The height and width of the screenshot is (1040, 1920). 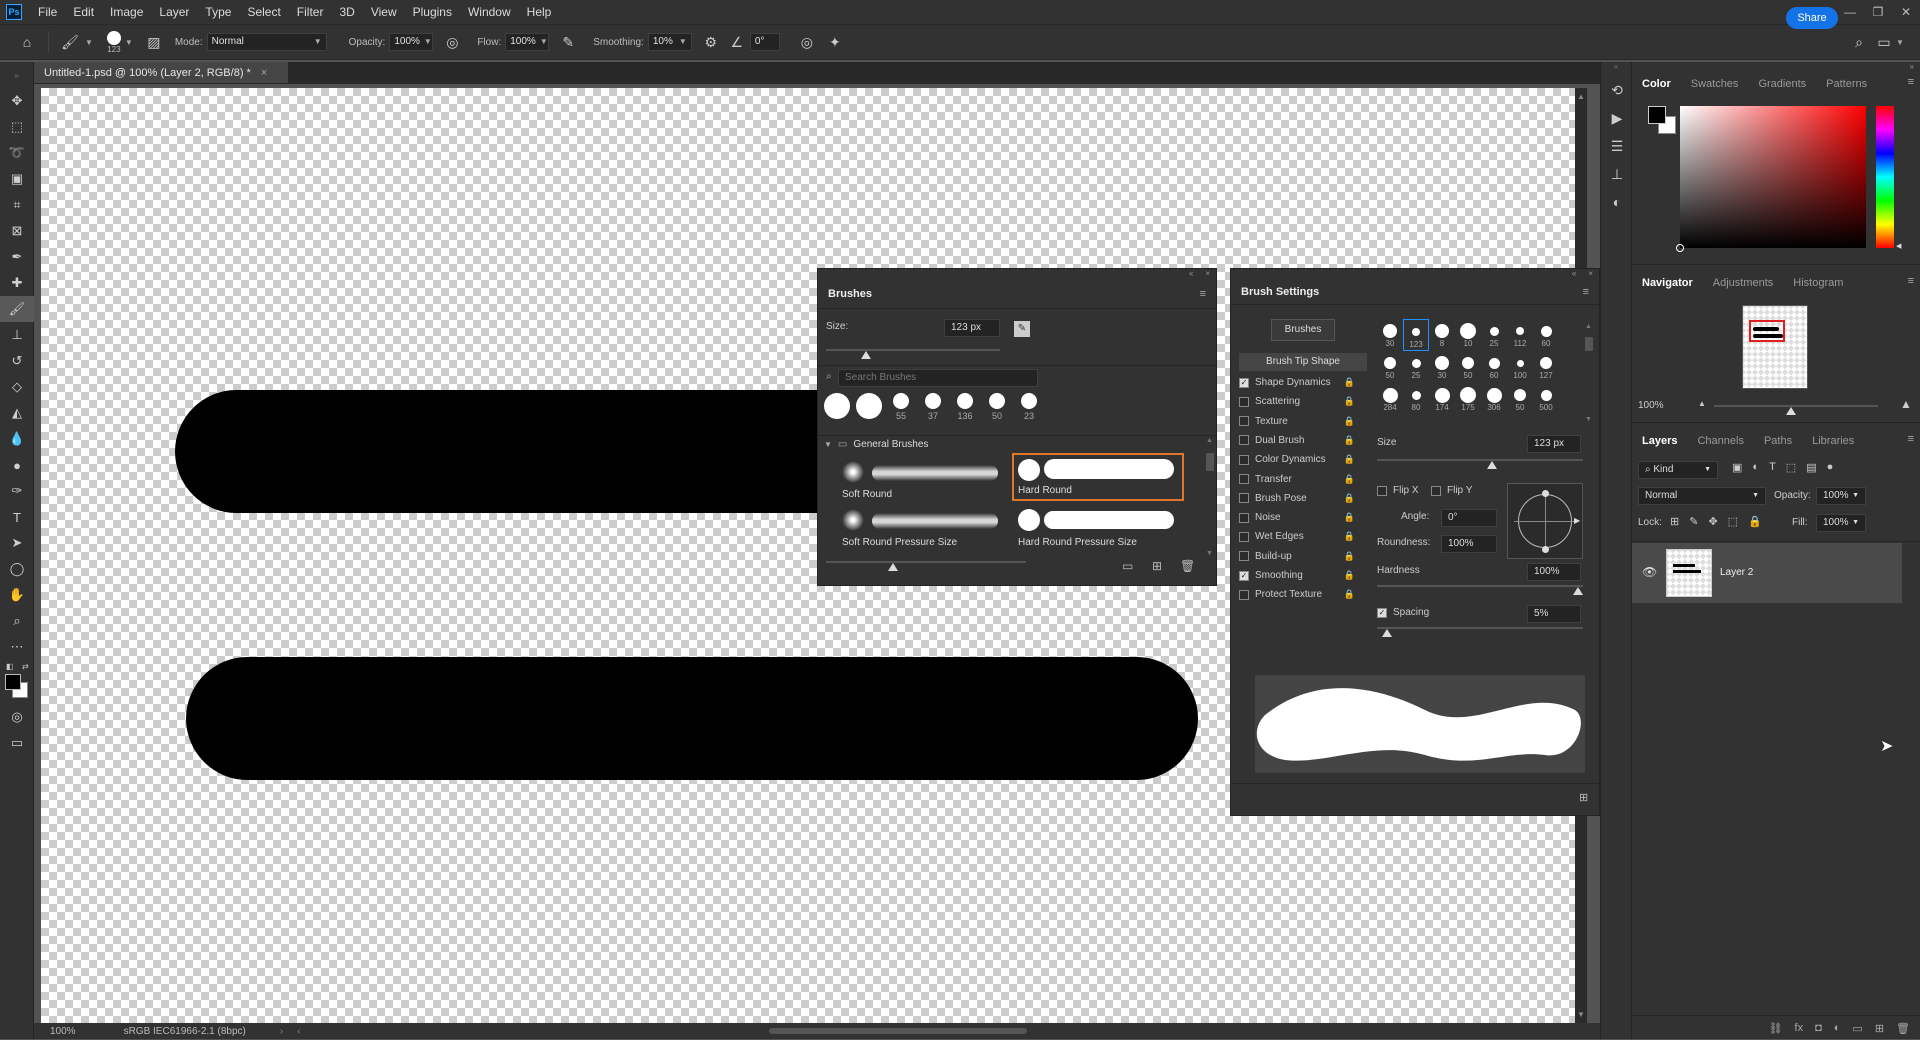 I want to click on color-swatches: ◧ ⇄, so click(x=17, y=682).